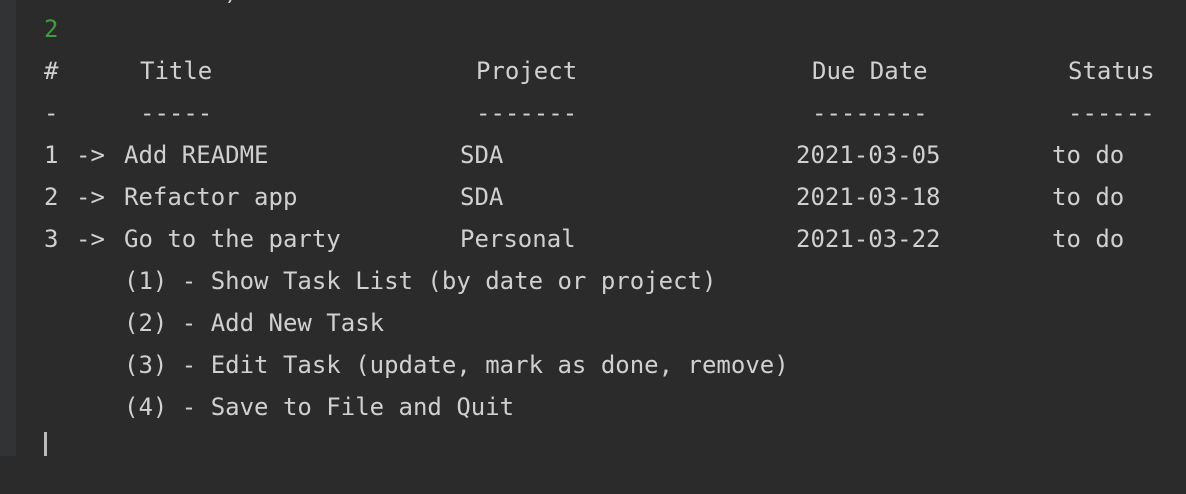  I want to click on menu-item: (4) - Save to File and Quit, so click(279, 407).